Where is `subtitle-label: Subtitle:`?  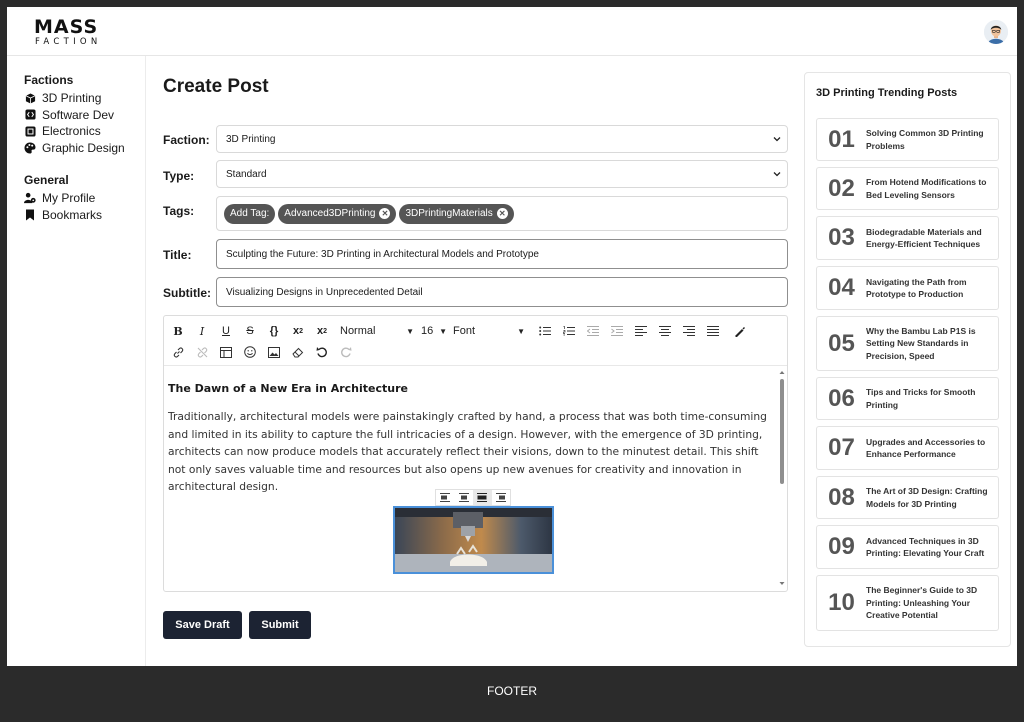 subtitle-label: Subtitle: is located at coordinates (187, 293).